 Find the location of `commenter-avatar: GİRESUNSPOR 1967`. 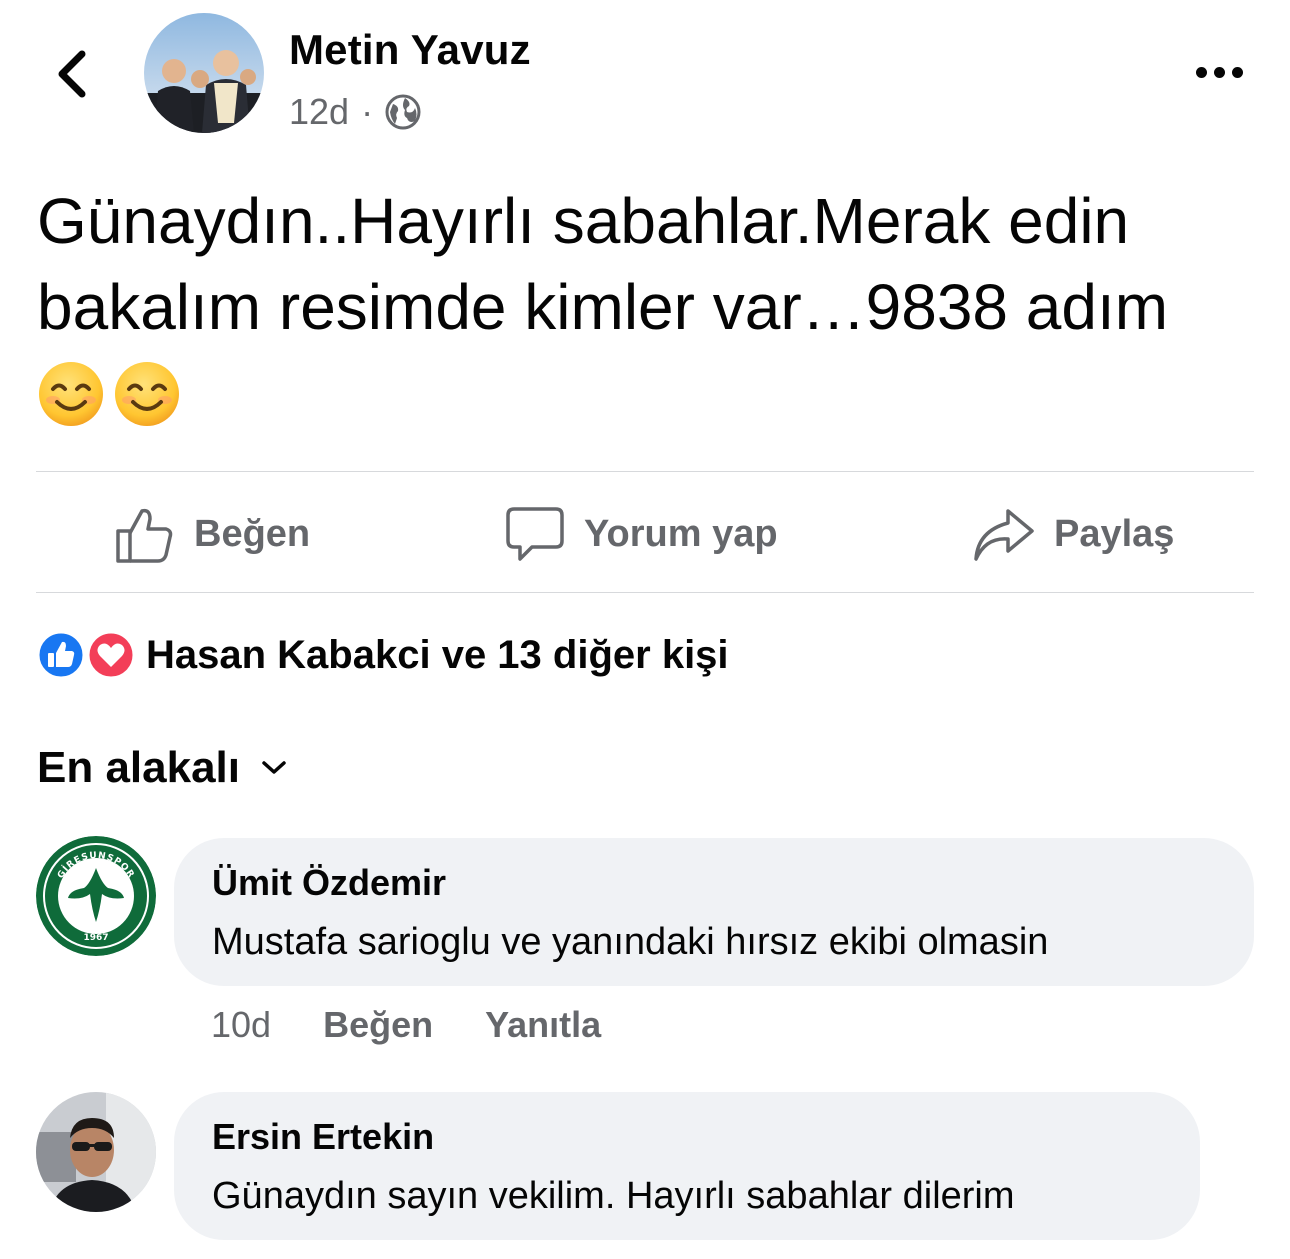

commenter-avatar: GİRESUNSPOR 1967 is located at coordinates (96, 896).